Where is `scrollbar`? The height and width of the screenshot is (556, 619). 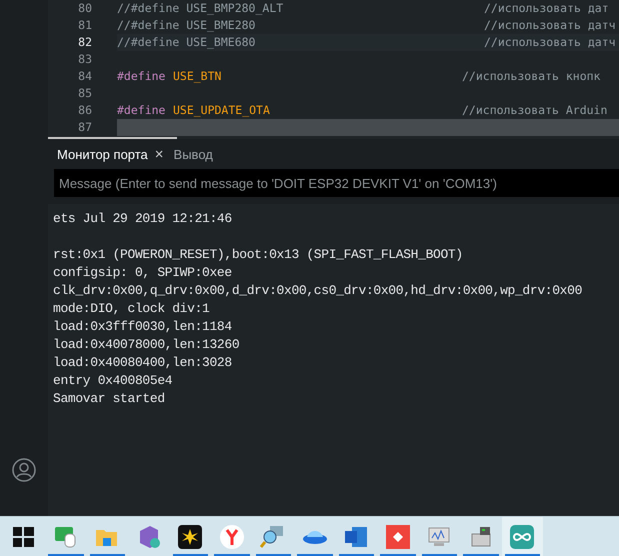 scrollbar is located at coordinates (112, 138).